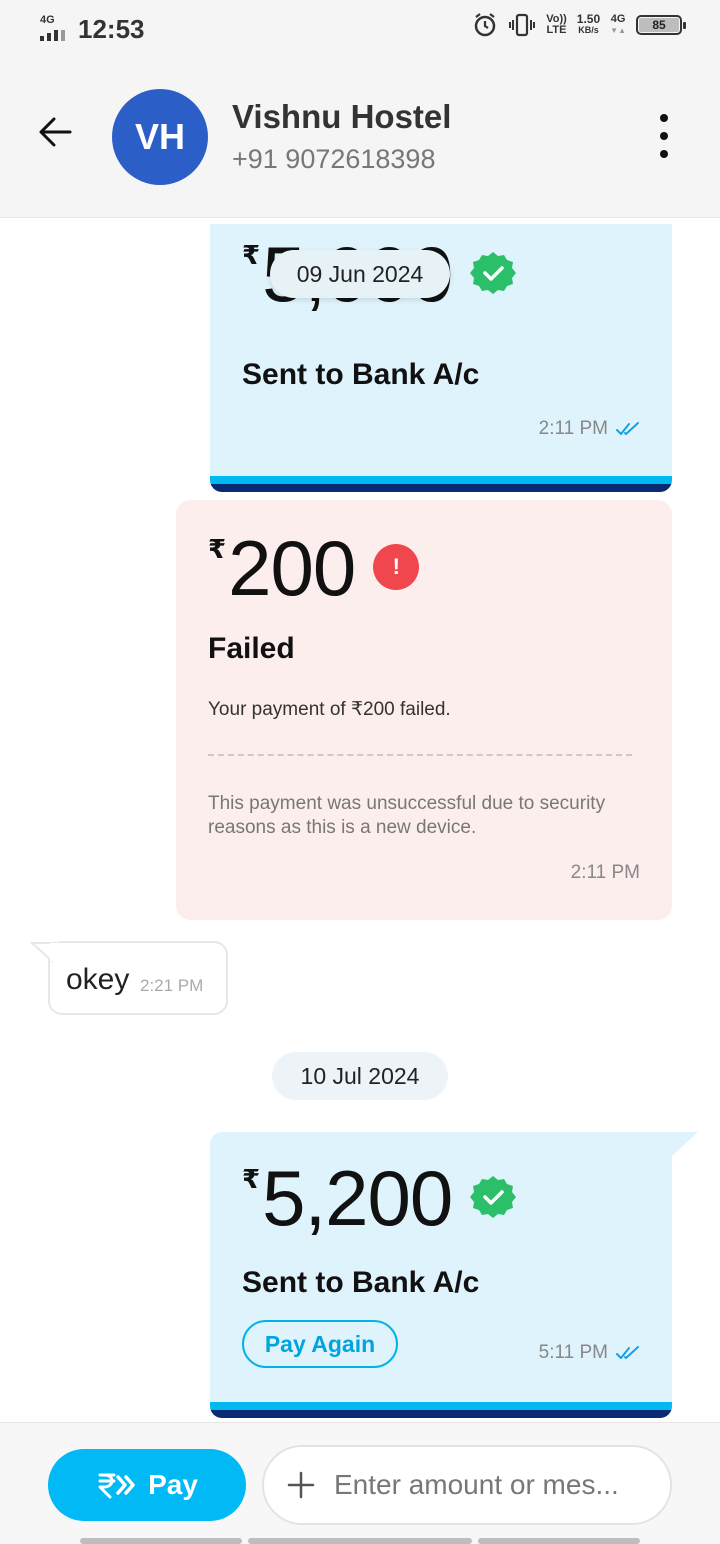 The width and height of the screenshot is (720, 1544). Describe the element at coordinates (357, 1198) in the screenshot. I see `payment-amount: 5,200` at that location.